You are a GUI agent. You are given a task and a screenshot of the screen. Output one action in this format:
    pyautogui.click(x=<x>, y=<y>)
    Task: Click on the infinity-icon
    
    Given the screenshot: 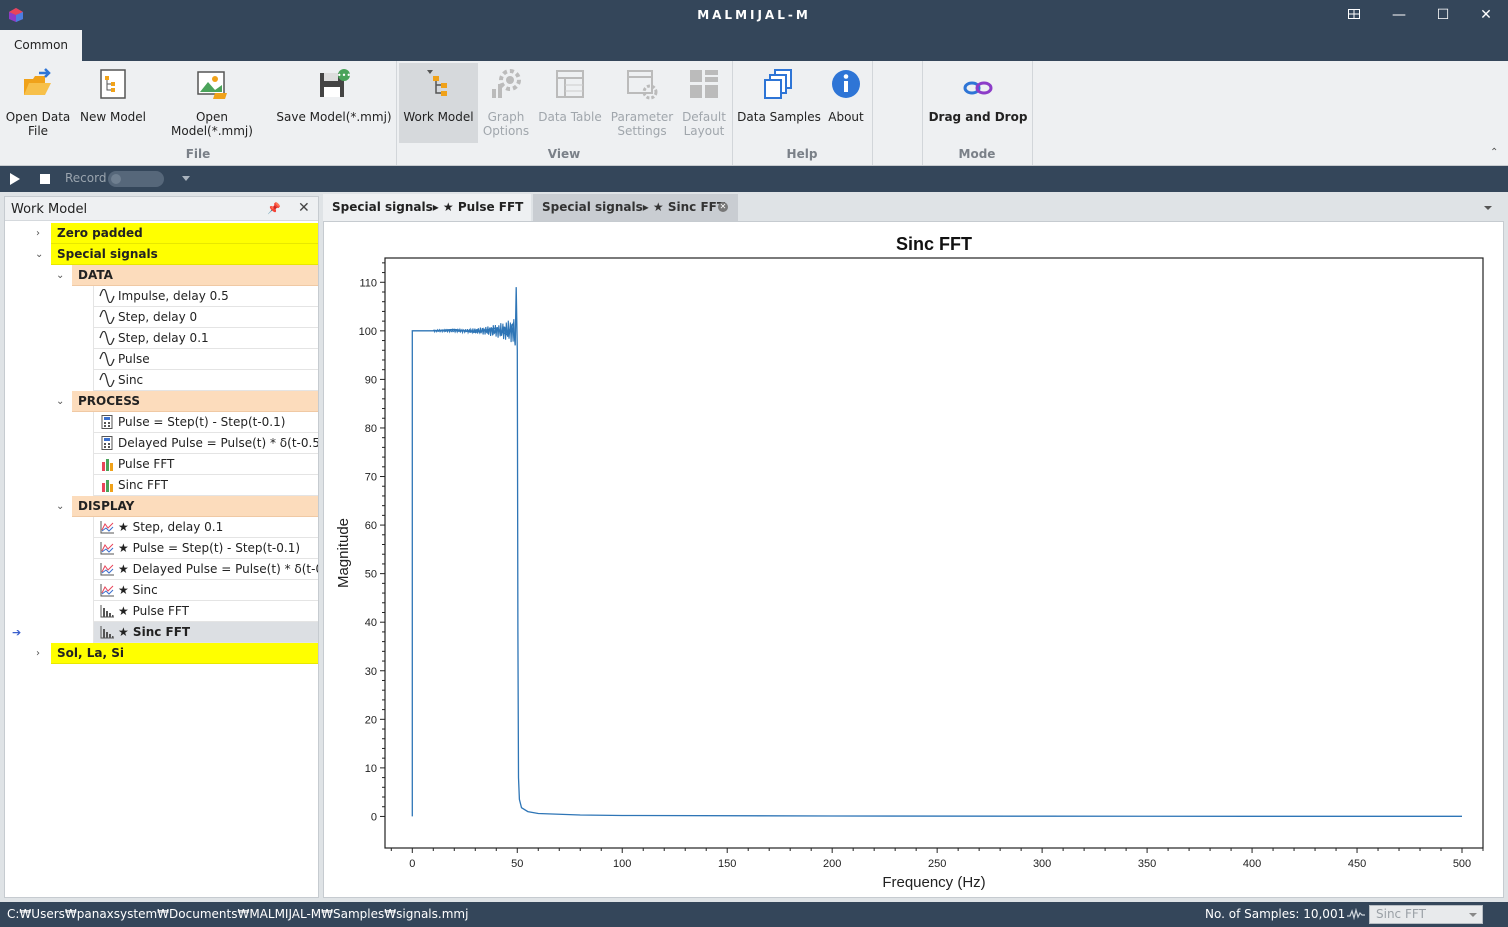 What is the action you would take?
    pyautogui.click(x=978, y=88)
    